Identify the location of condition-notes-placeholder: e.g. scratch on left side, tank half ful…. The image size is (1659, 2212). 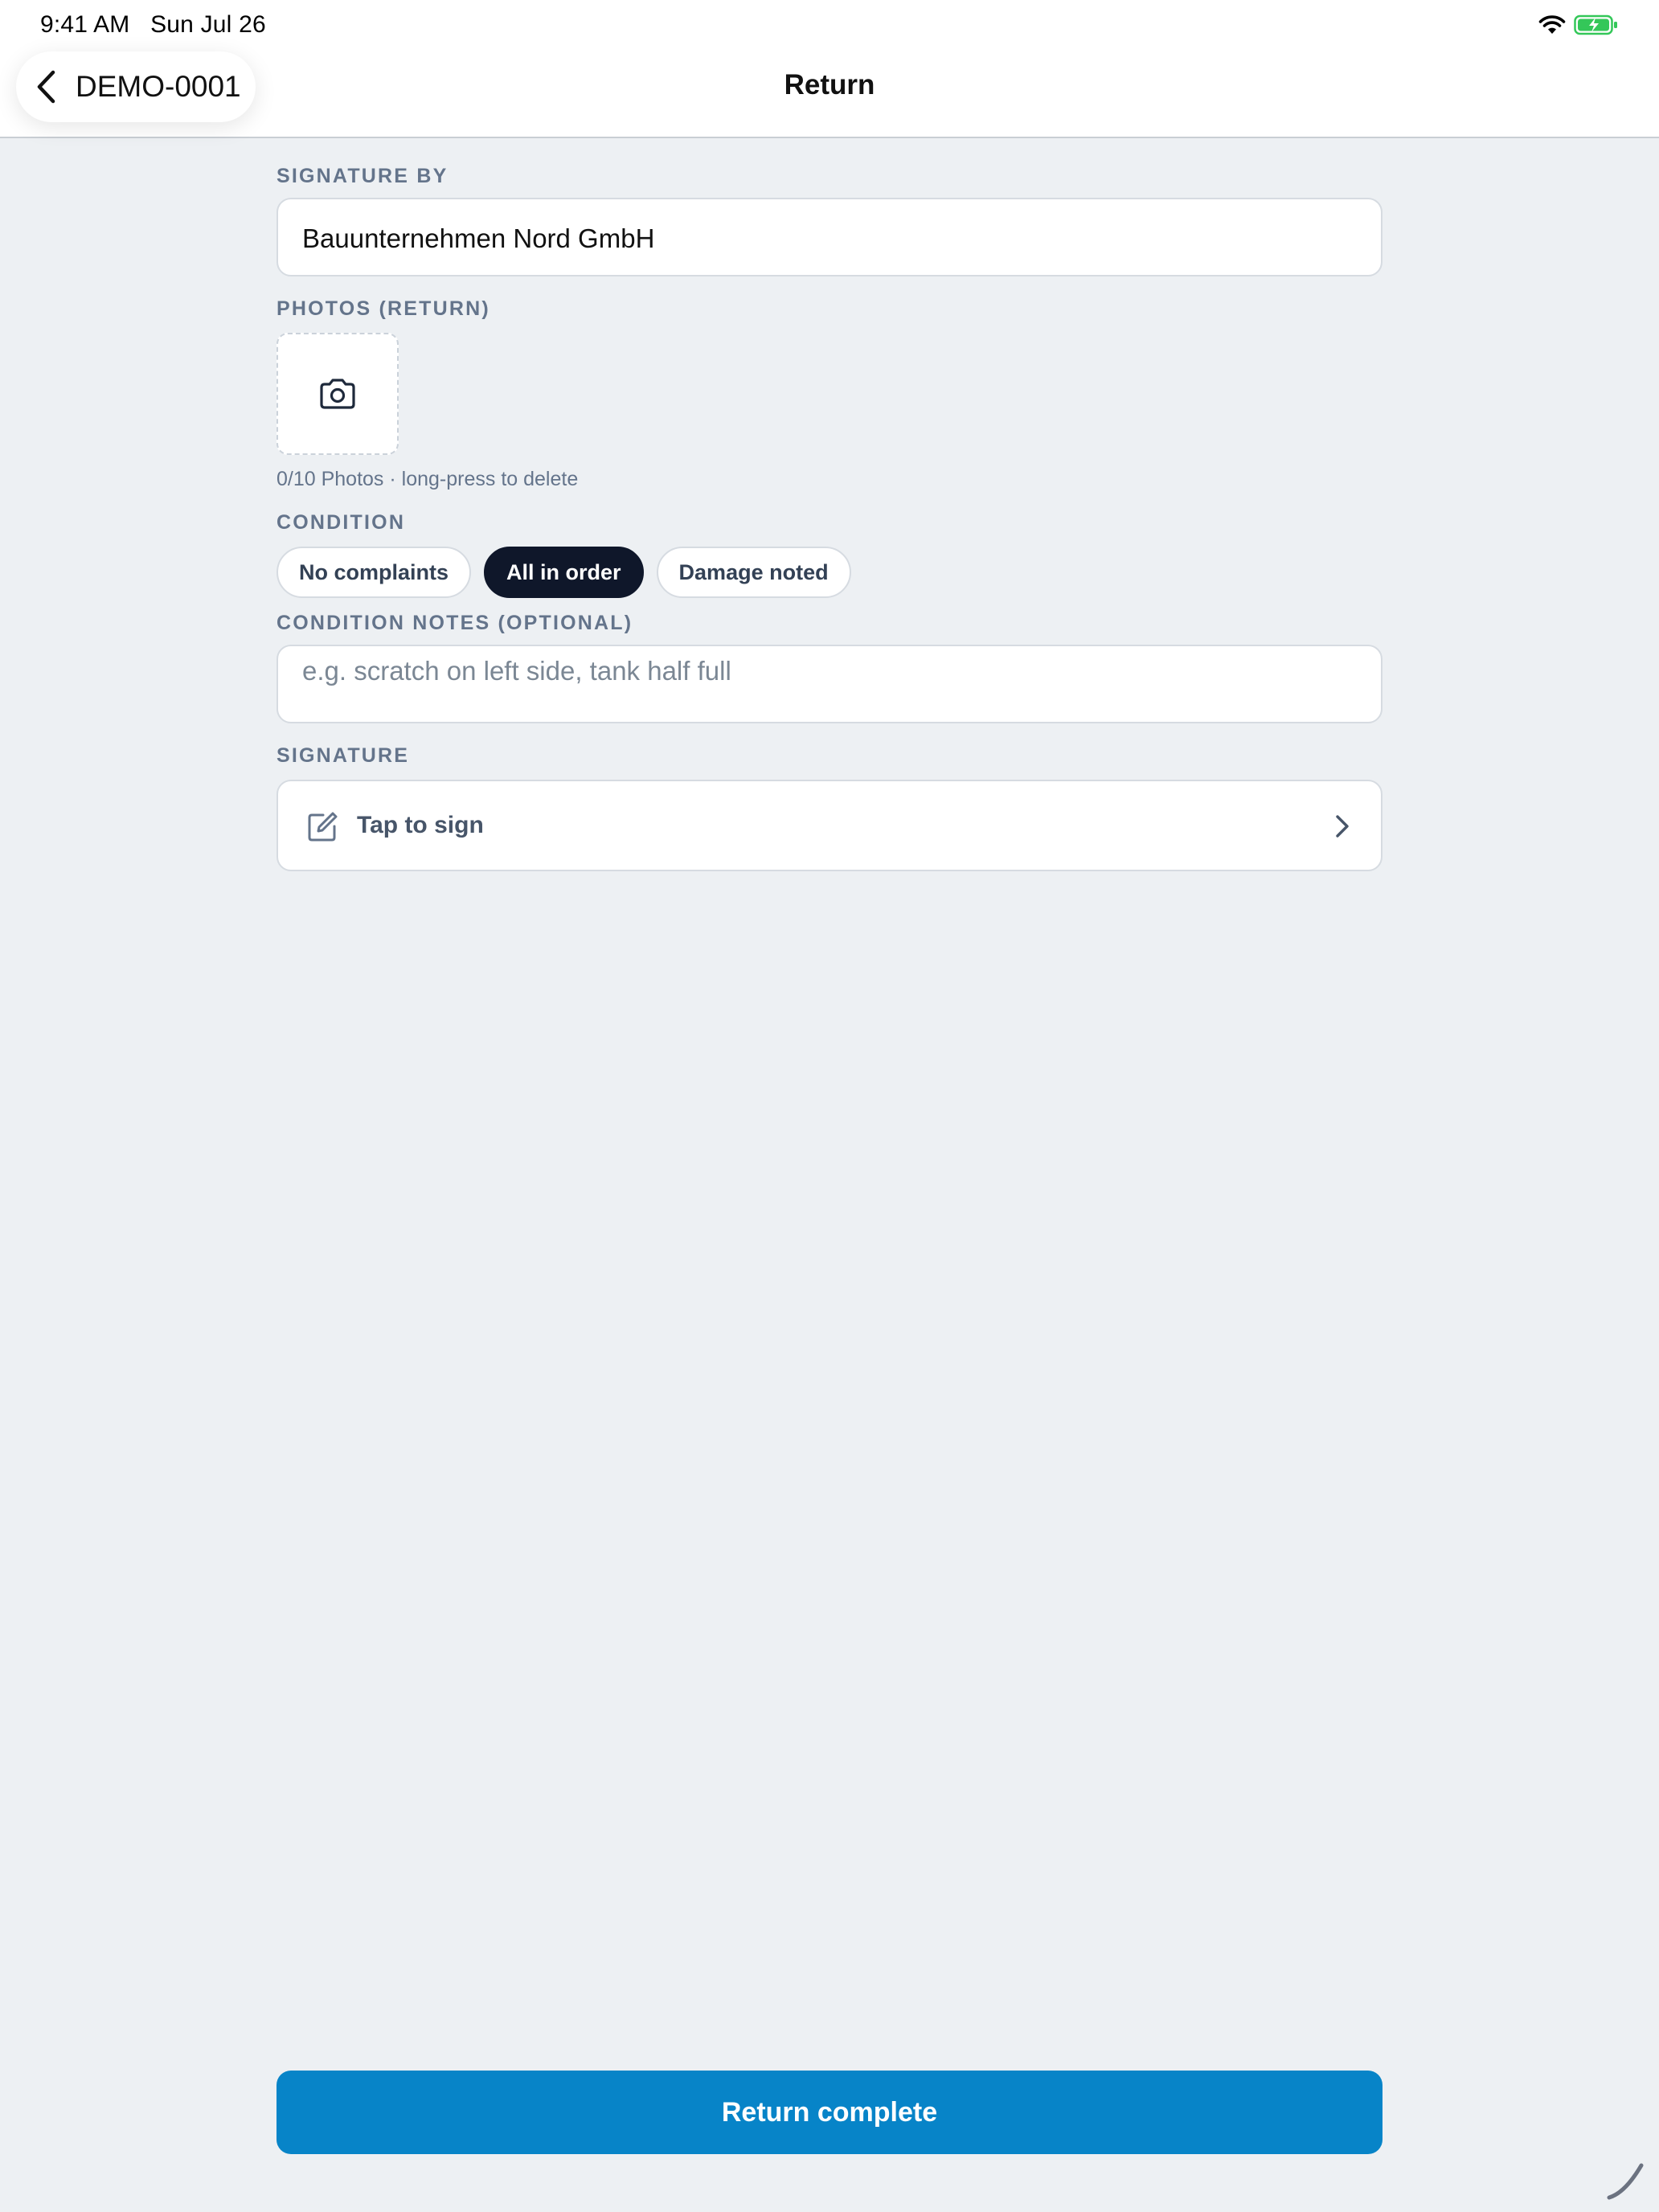
(516, 671).